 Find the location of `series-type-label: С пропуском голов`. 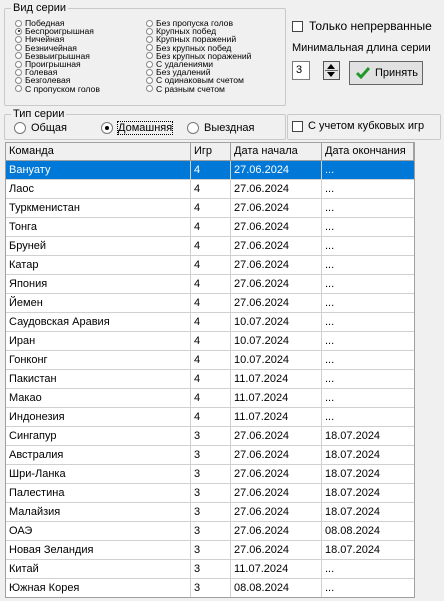

series-type-label: С пропуском голов is located at coordinates (62, 88).